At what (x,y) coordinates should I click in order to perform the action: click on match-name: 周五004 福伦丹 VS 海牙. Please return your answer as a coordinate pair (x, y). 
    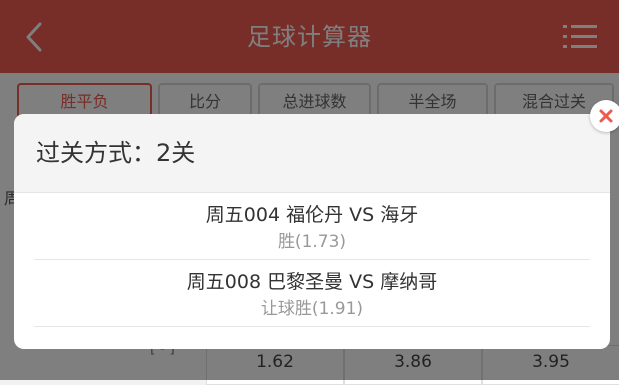
    Looking at the image, I should click on (312, 215).